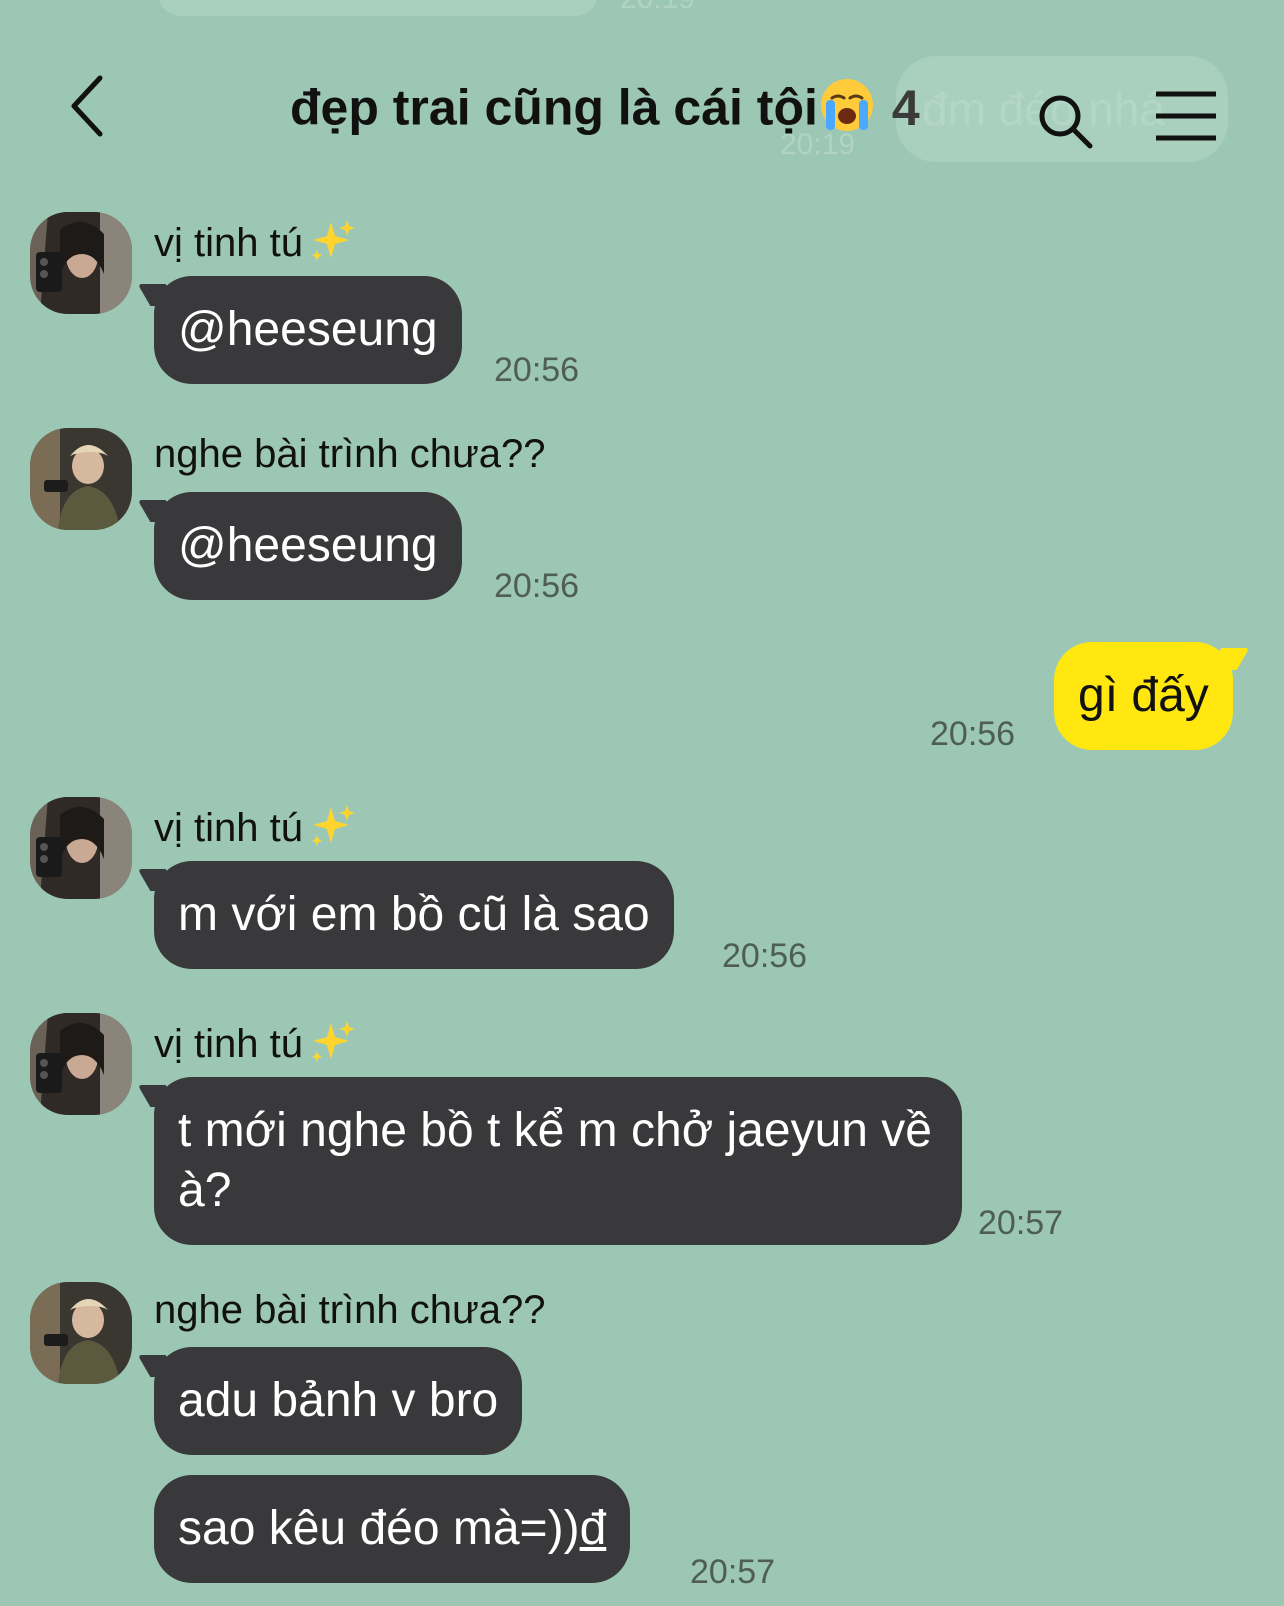 The height and width of the screenshot is (1606, 1284). I want to click on hamburger-menu-icon, so click(1186, 116).